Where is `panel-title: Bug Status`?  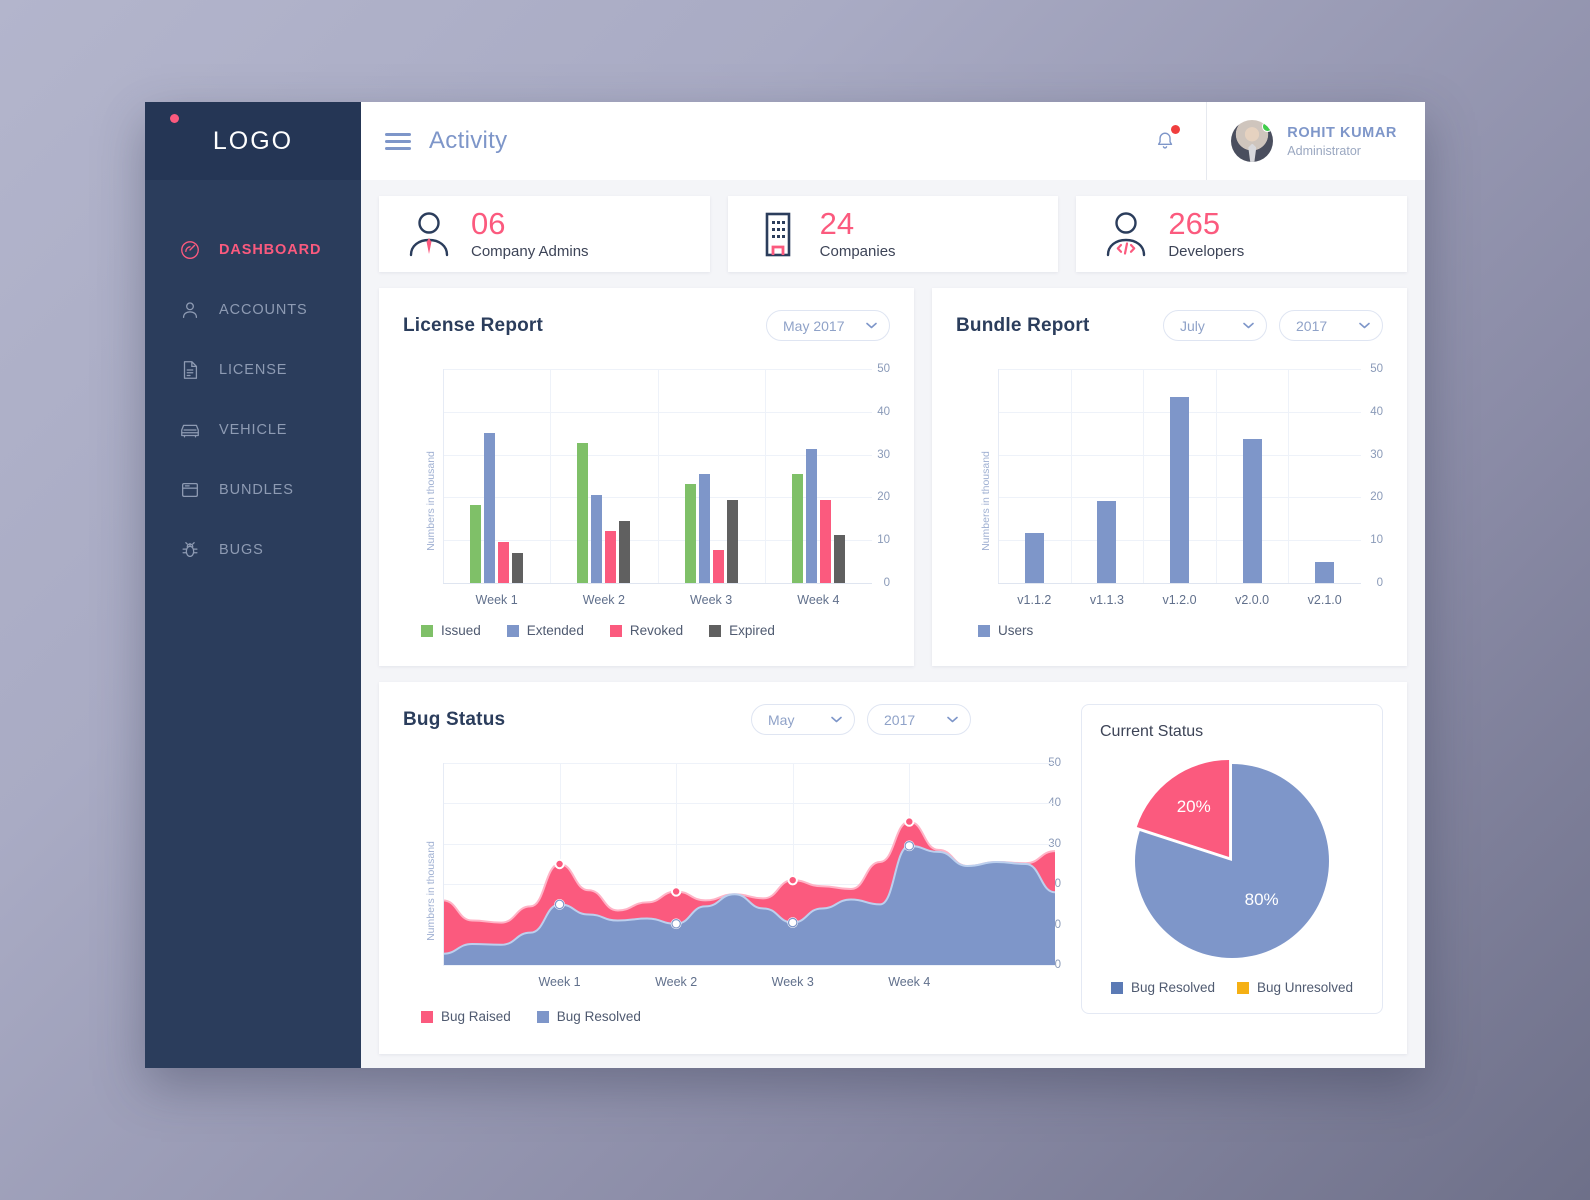 panel-title: Bug Status is located at coordinates (454, 719).